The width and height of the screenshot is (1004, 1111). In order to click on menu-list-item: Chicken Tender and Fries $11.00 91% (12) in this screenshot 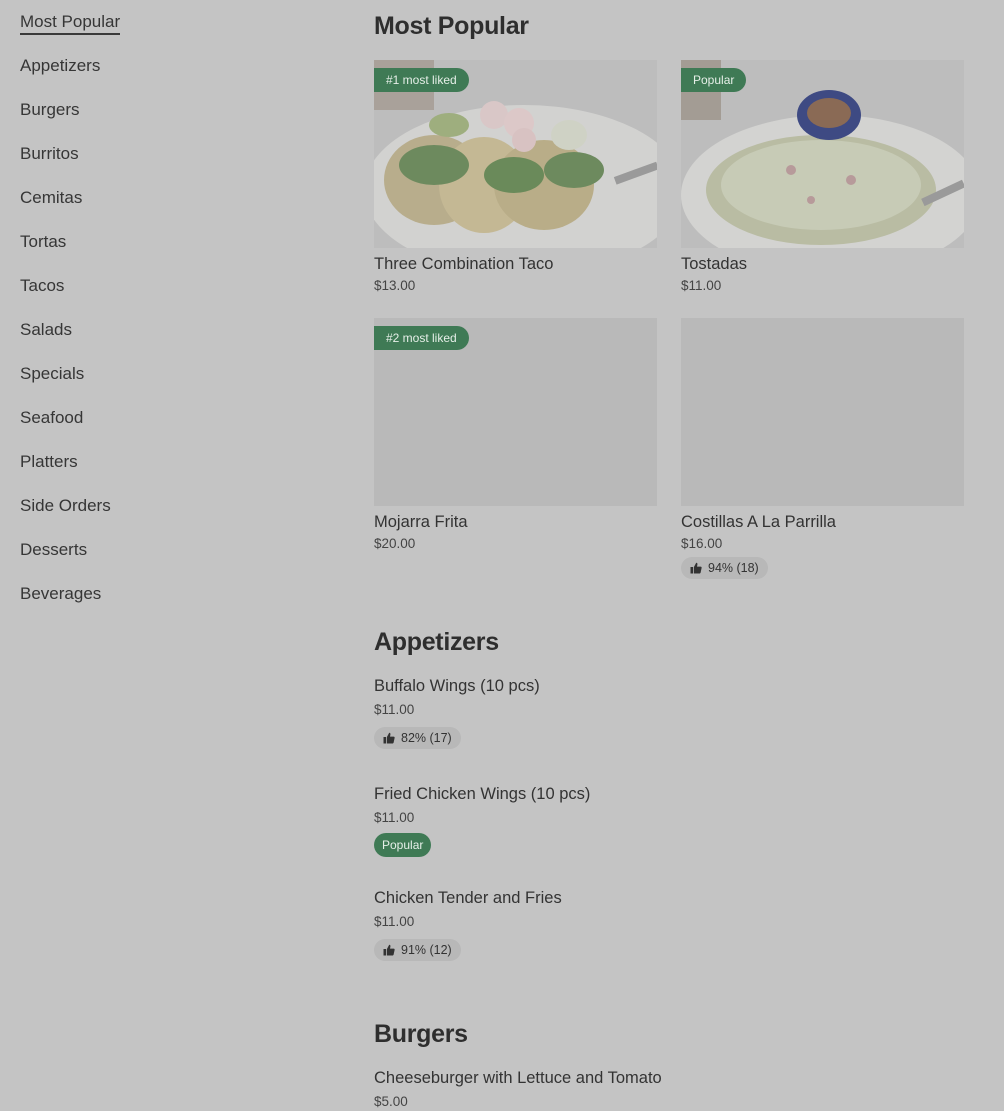, I will do `click(674, 924)`.